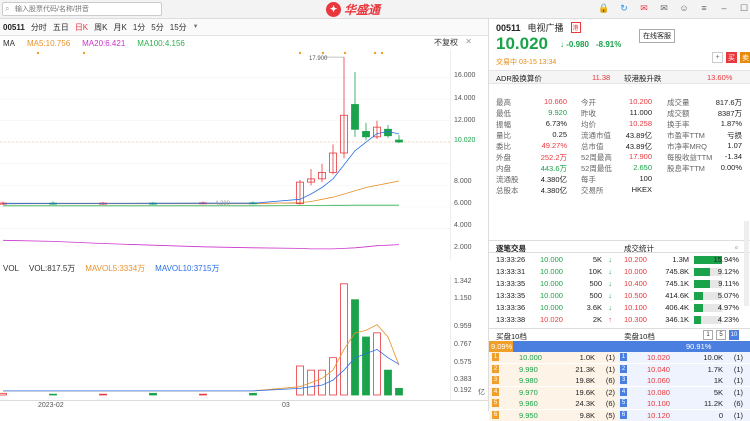 The height and width of the screenshot is (421, 750). What do you see at coordinates (664, 8) in the screenshot?
I see `mail-icon: ✉` at bounding box center [664, 8].